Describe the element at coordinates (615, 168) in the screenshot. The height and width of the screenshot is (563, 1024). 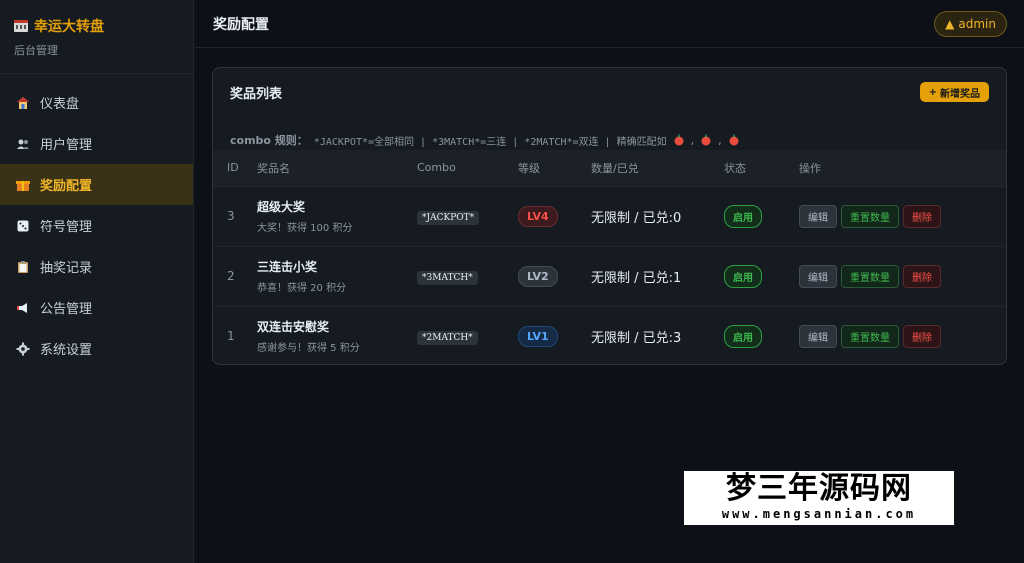
I see `column-header-quantity: 数量/已兑` at that location.